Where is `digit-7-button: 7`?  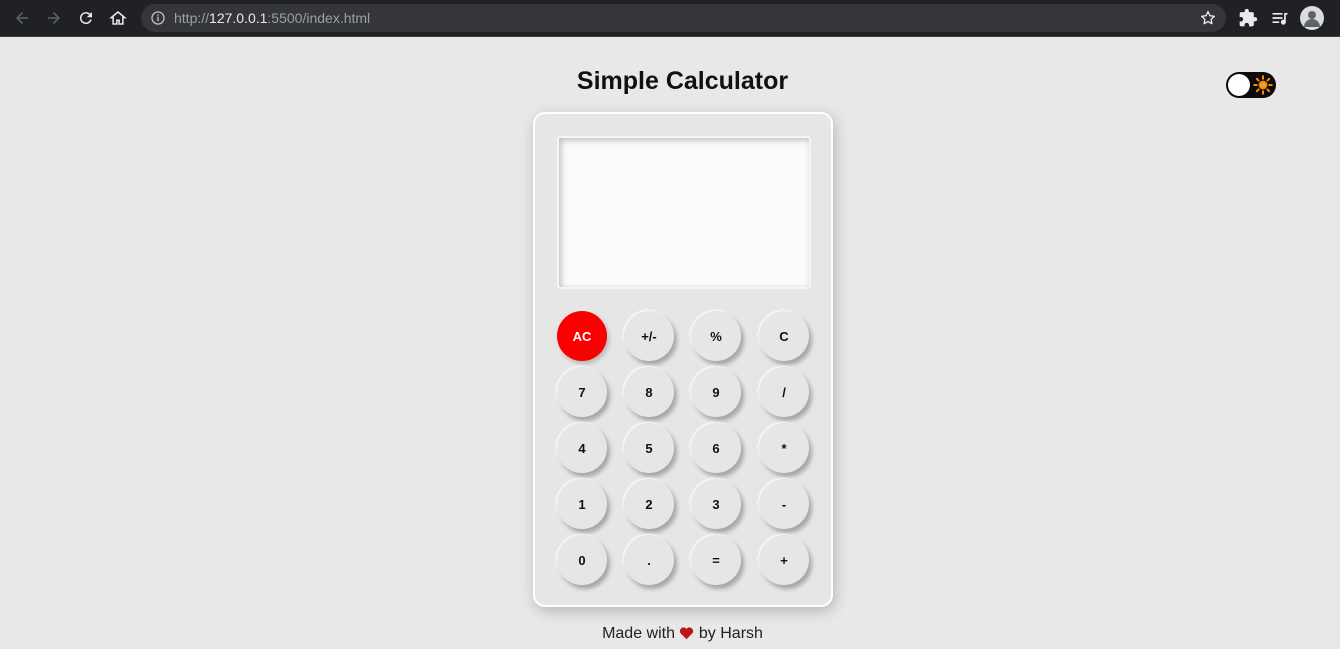
digit-7-button: 7 is located at coordinates (582, 392).